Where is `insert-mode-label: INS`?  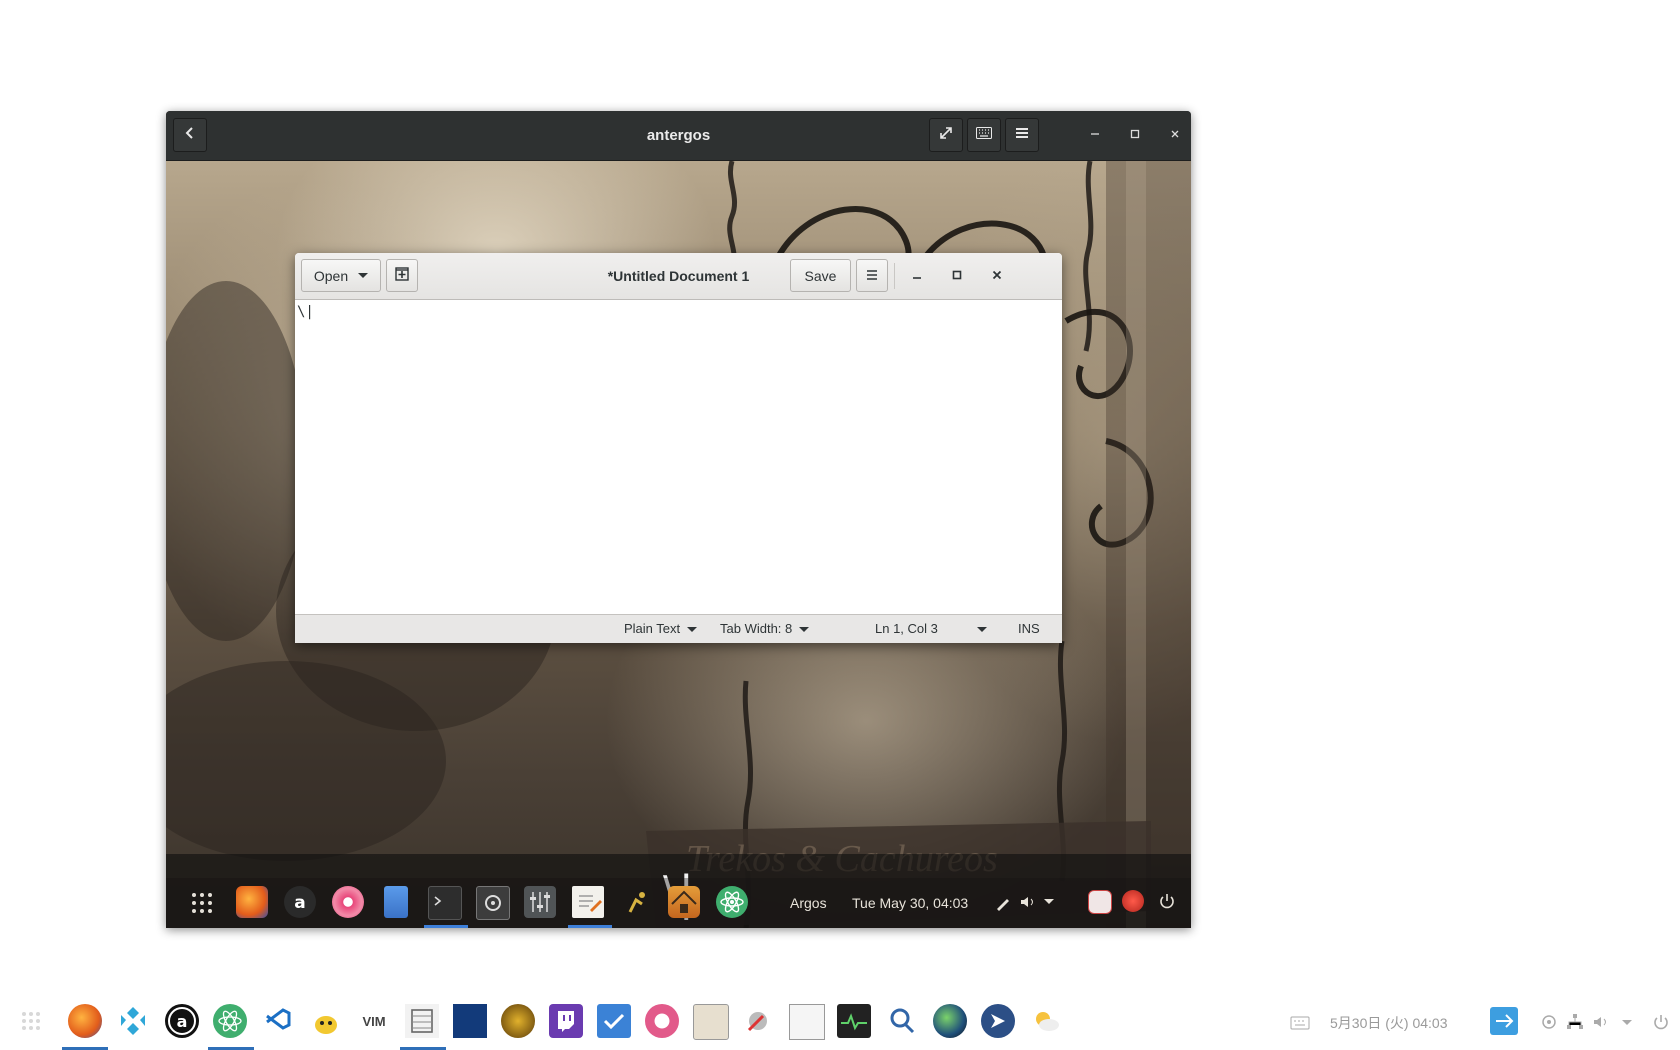 insert-mode-label: INS is located at coordinates (1029, 628).